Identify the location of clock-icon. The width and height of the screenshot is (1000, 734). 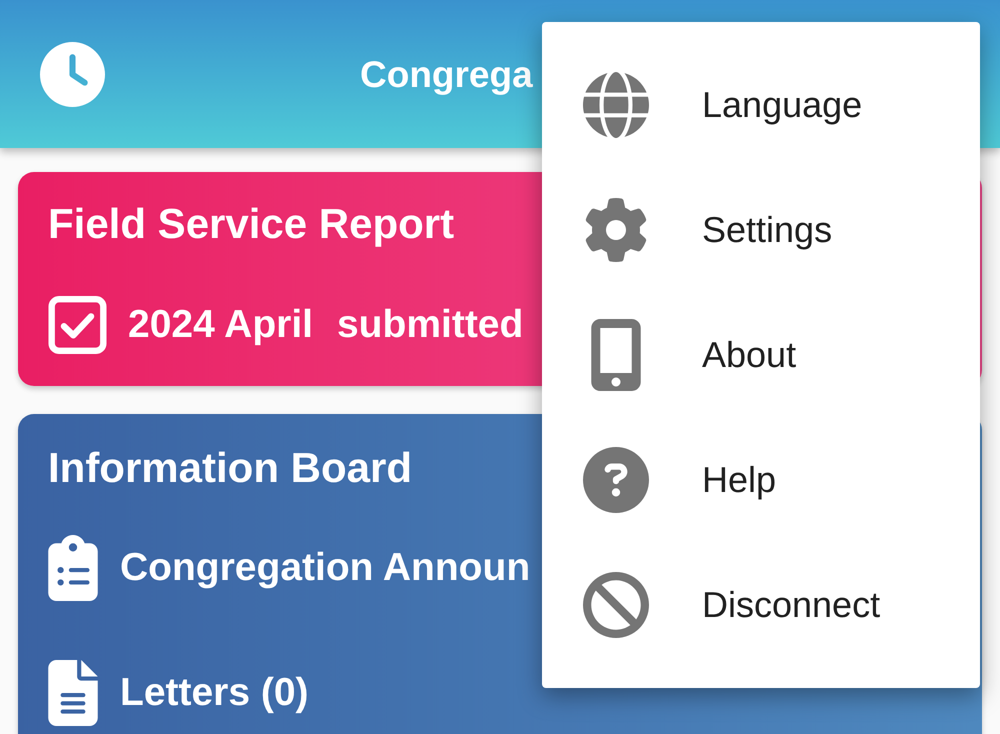
(72, 74).